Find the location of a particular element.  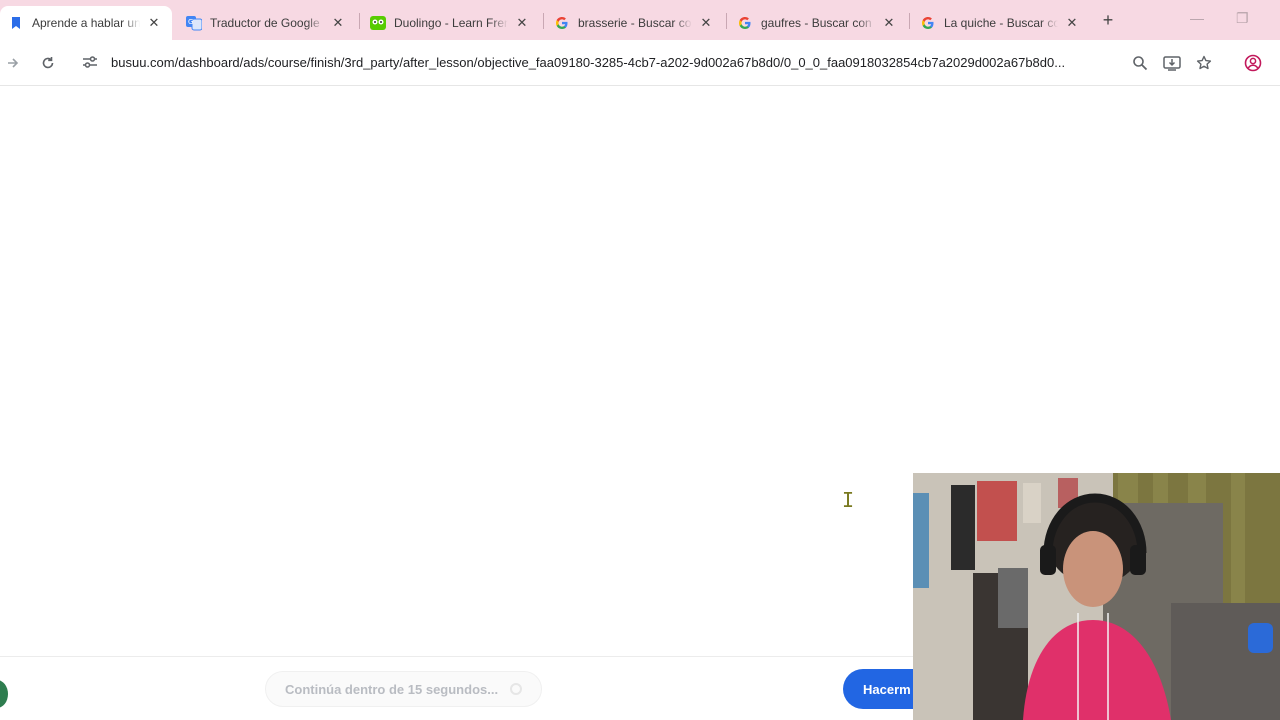

tab-title: La quiche - Buscar con Google is located at coordinates (1001, 23).